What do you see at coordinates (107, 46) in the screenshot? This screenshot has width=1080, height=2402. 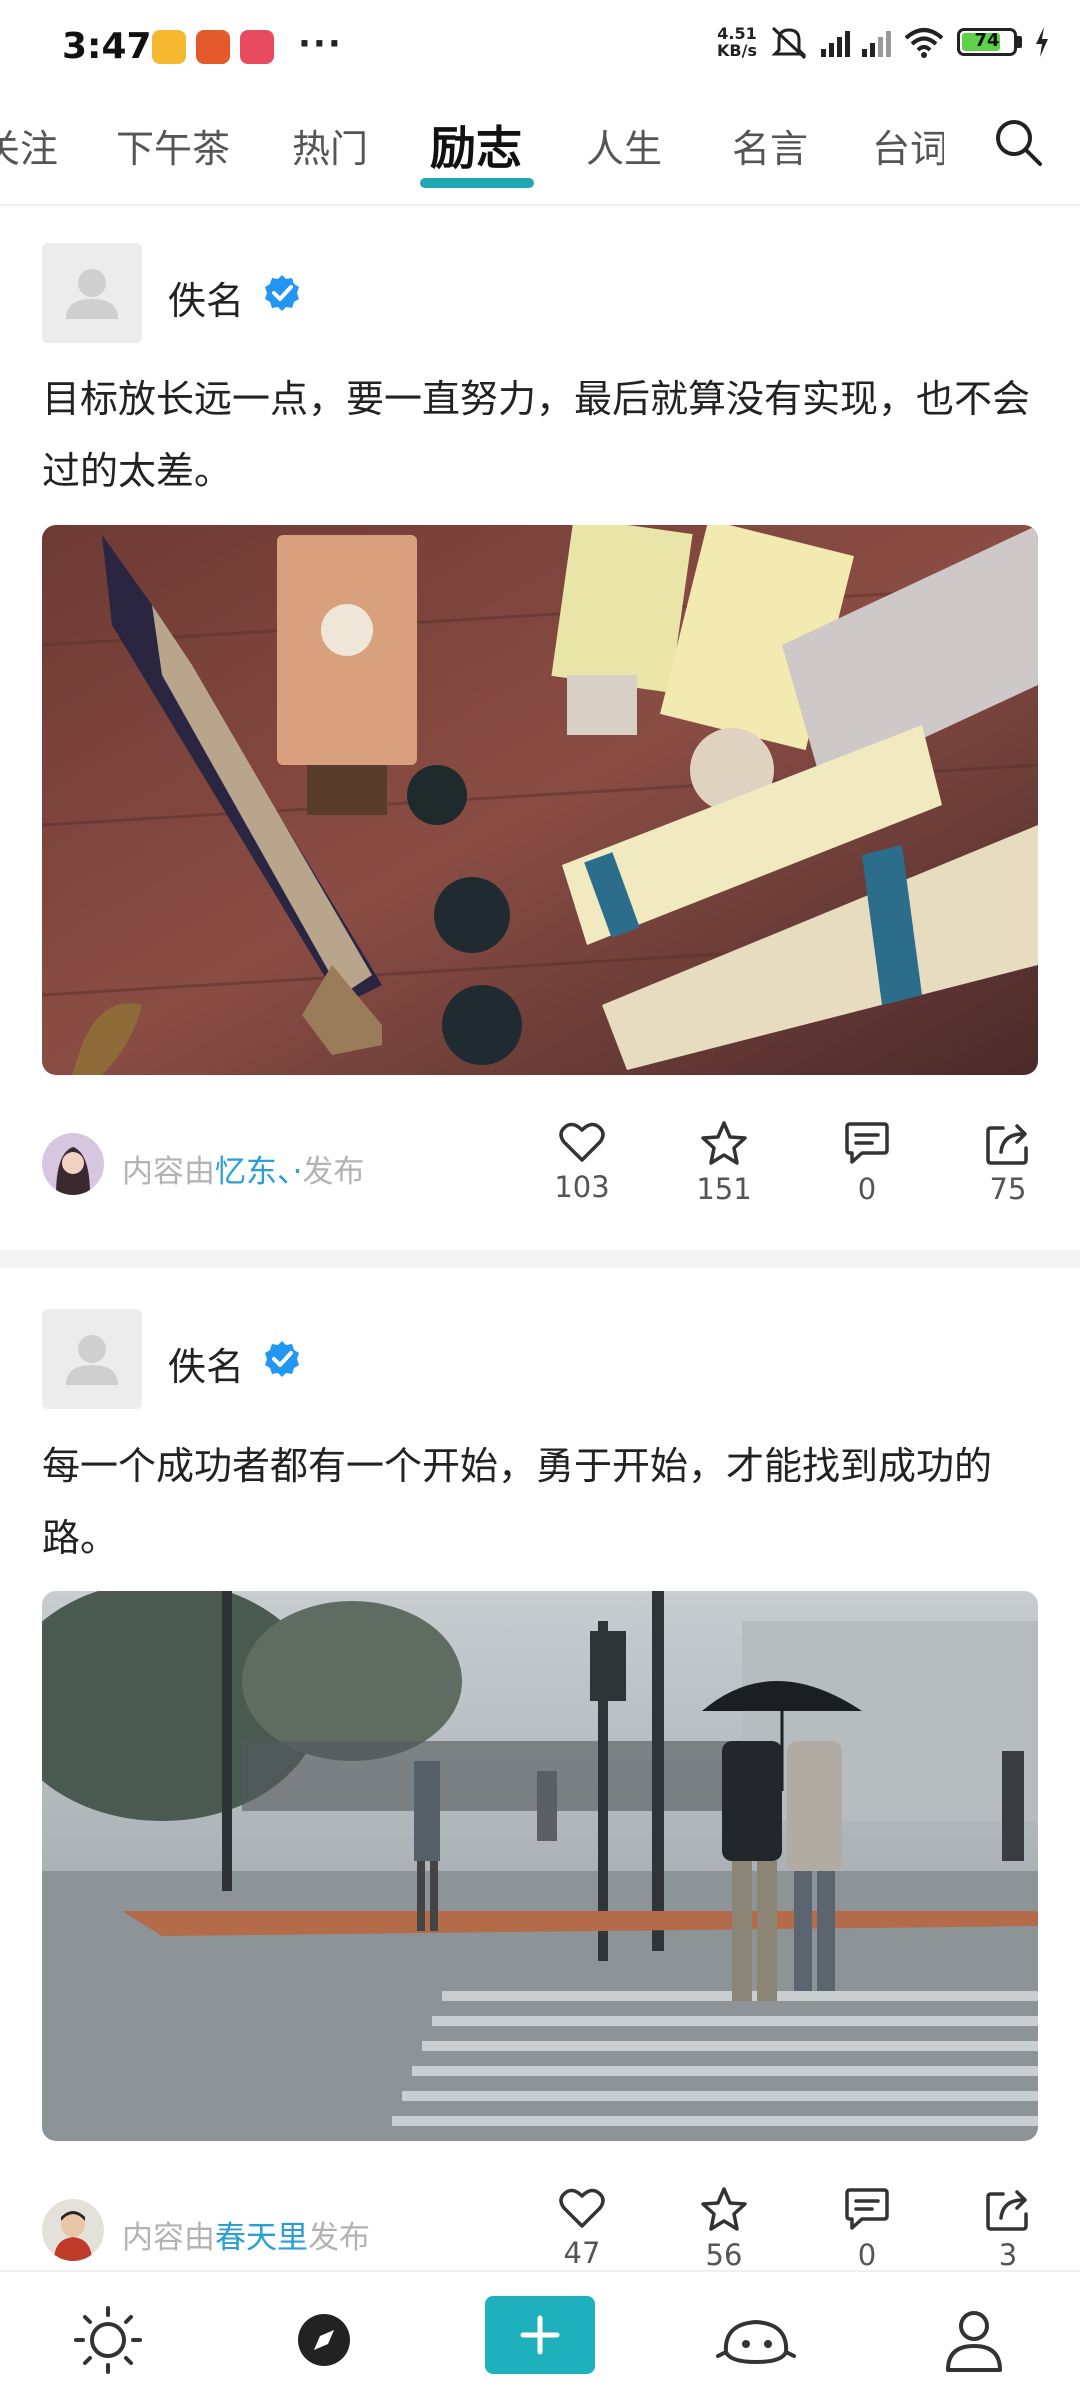 I see `status-time: 3:47` at bounding box center [107, 46].